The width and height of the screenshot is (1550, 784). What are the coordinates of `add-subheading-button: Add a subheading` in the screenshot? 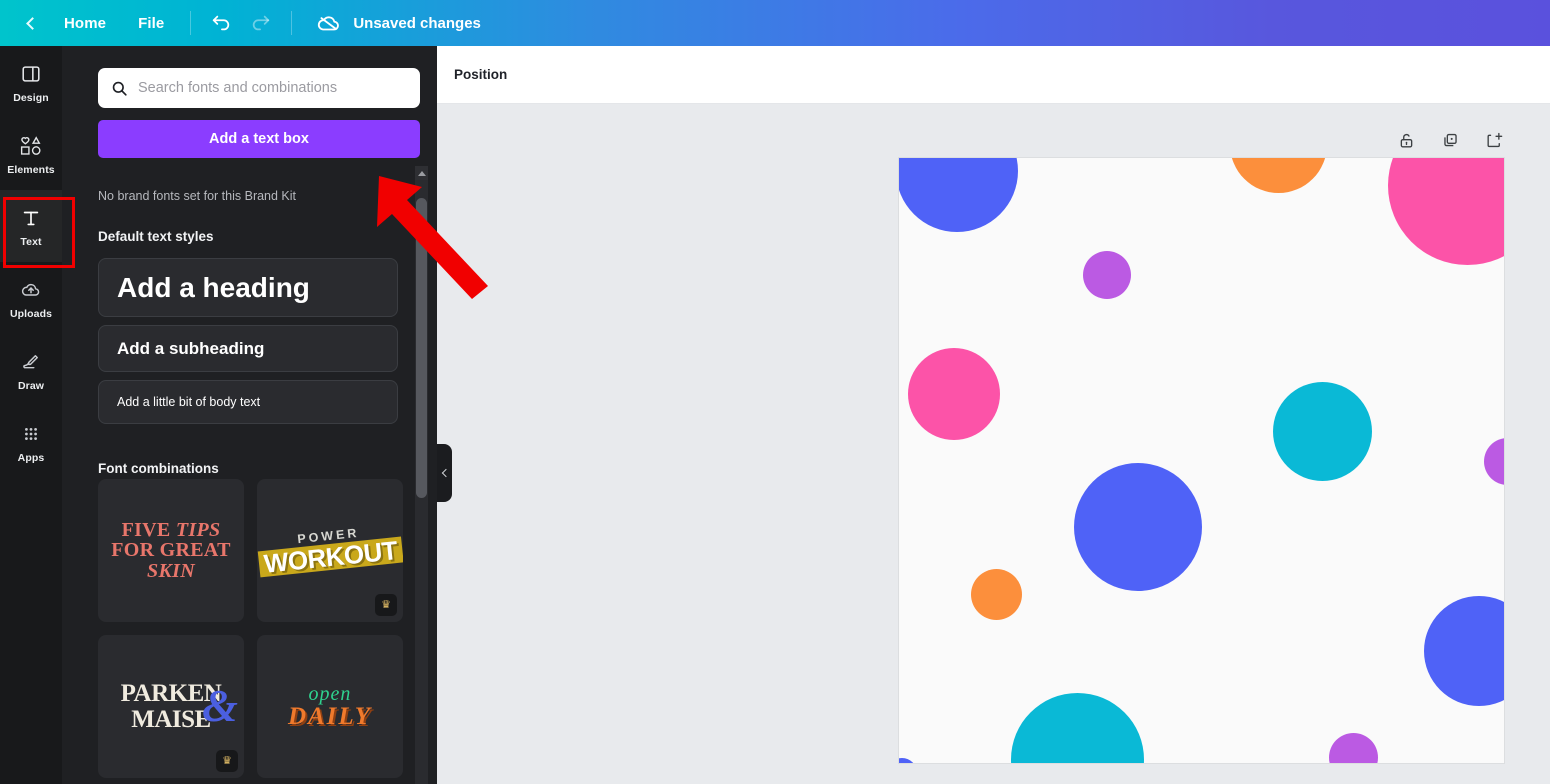 It's located at (248, 348).